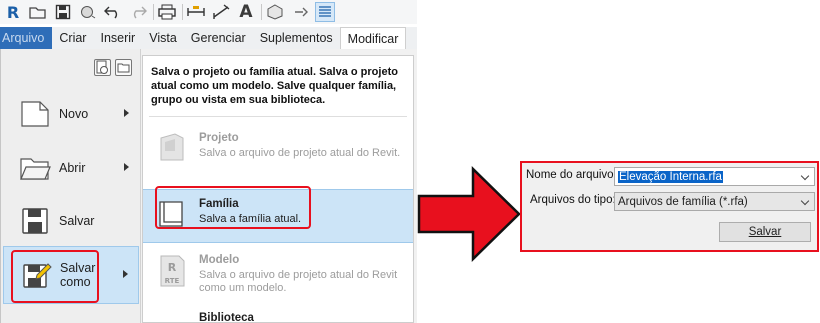 Image resolution: width=820 pixels, height=323 pixels. I want to click on text-icon: A, so click(246, 12).